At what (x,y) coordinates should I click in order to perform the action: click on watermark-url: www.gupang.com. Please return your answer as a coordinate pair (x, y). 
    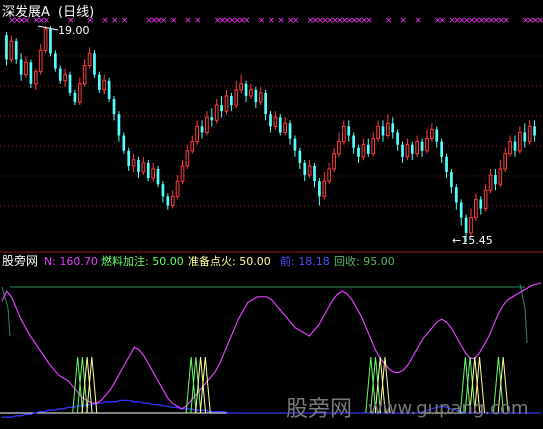
    Looking at the image, I should click on (448, 408).